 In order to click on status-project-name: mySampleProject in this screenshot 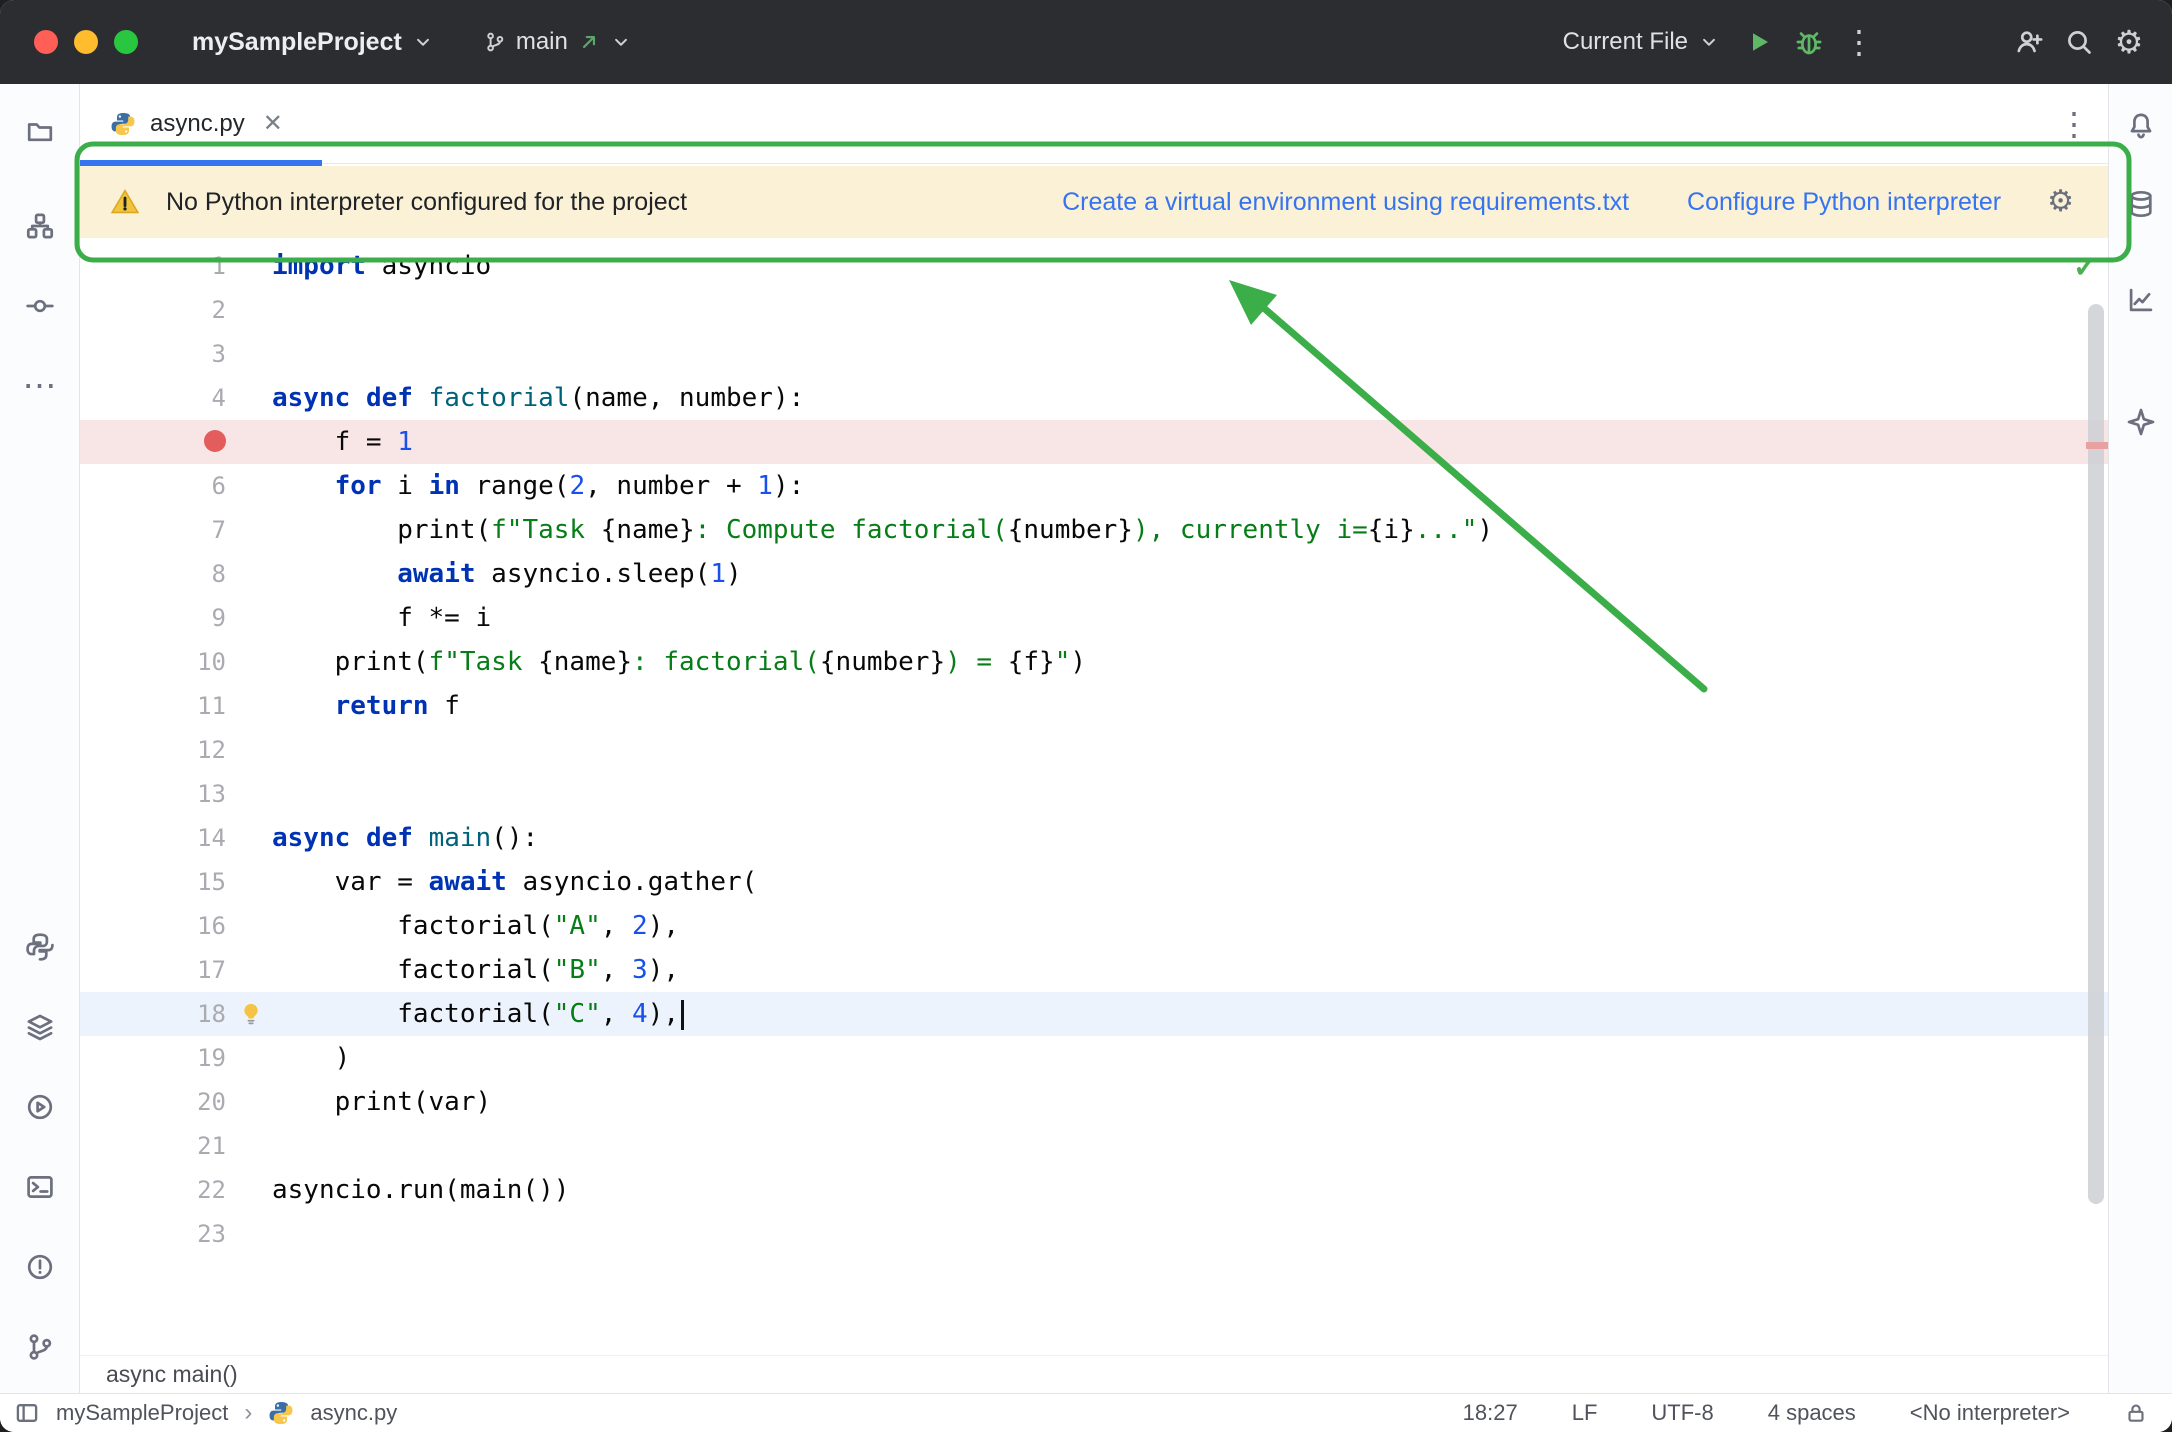, I will do `click(142, 1413)`.